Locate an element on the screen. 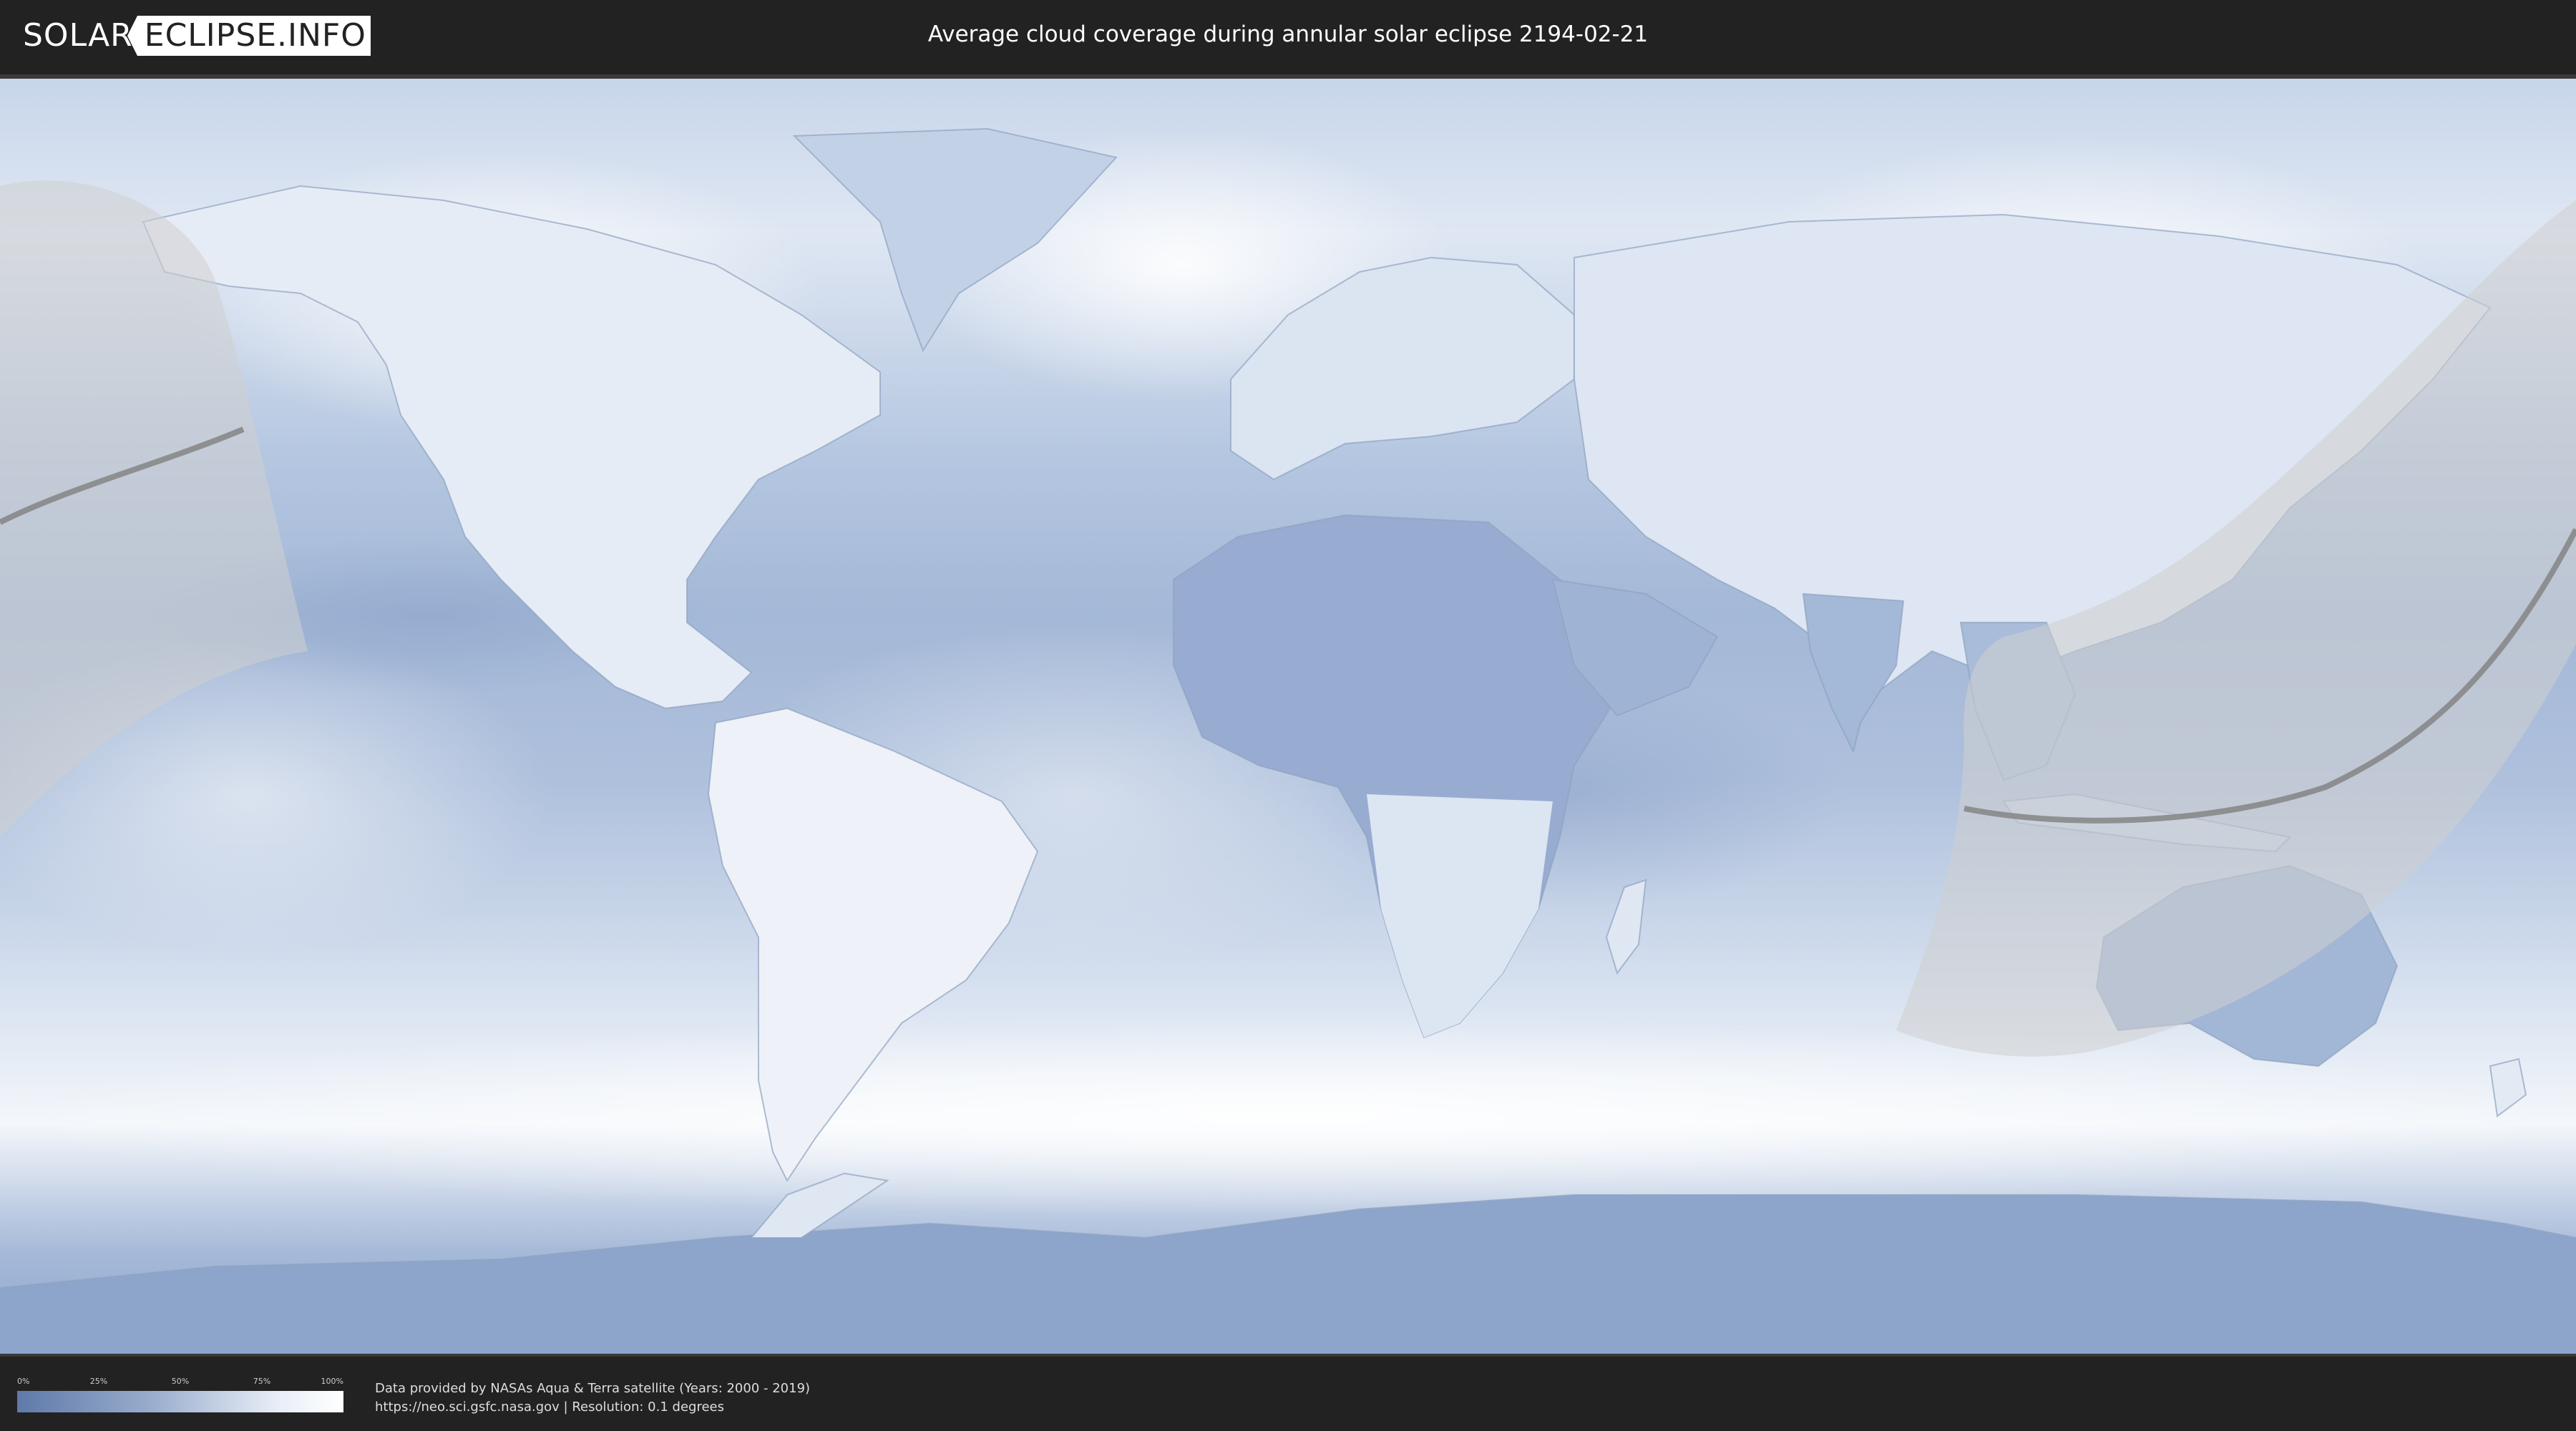  legend-ticks: 0% 25% 50% 75% 100% is located at coordinates (180, 1382).